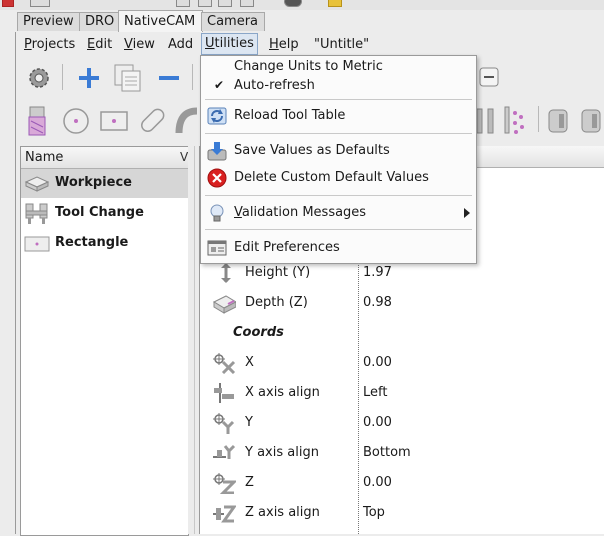  I want to click on prop-row-x-align: X axis align Left, so click(402, 393).